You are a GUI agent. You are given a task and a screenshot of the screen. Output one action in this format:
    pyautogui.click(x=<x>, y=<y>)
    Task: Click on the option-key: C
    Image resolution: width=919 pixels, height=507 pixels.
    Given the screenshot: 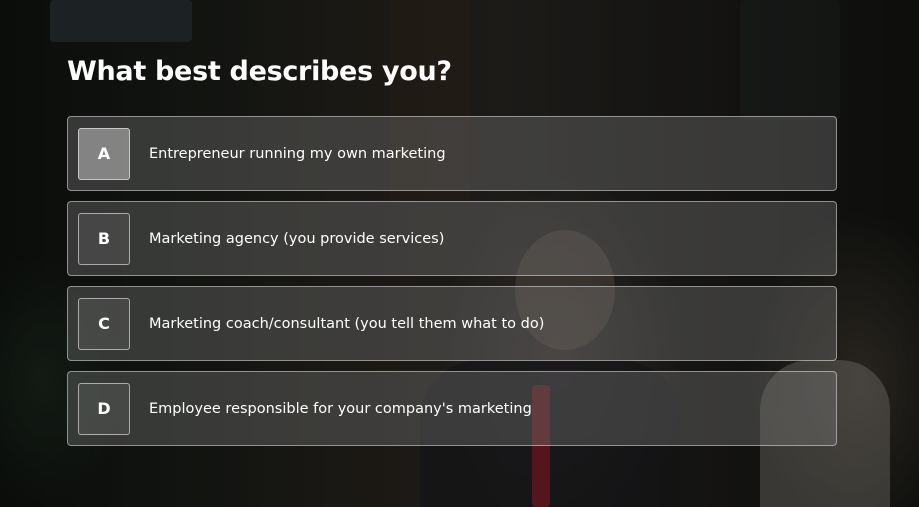 What is the action you would take?
    pyautogui.click(x=104, y=323)
    